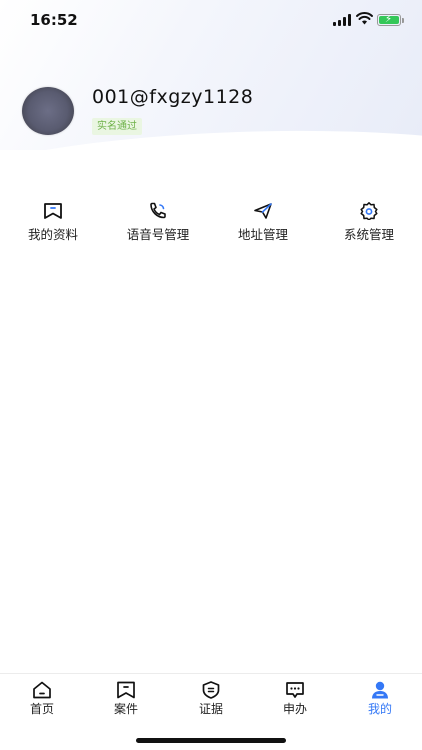 This screenshot has height=750, width=422. What do you see at coordinates (262, 234) in the screenshot?
I see `menu-item-label: 地址管理` at bounding box center [262, 234].